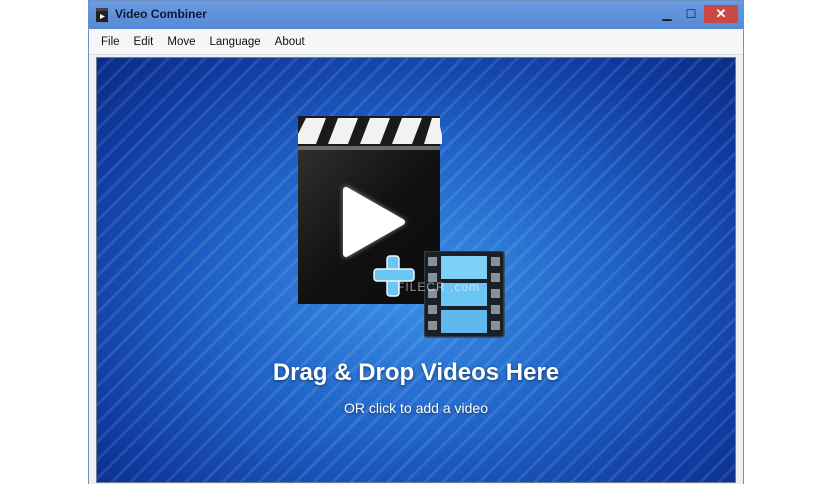 This screenshot has height=484, width=836. I want to click on menu-language: Language, so click(234, 42).